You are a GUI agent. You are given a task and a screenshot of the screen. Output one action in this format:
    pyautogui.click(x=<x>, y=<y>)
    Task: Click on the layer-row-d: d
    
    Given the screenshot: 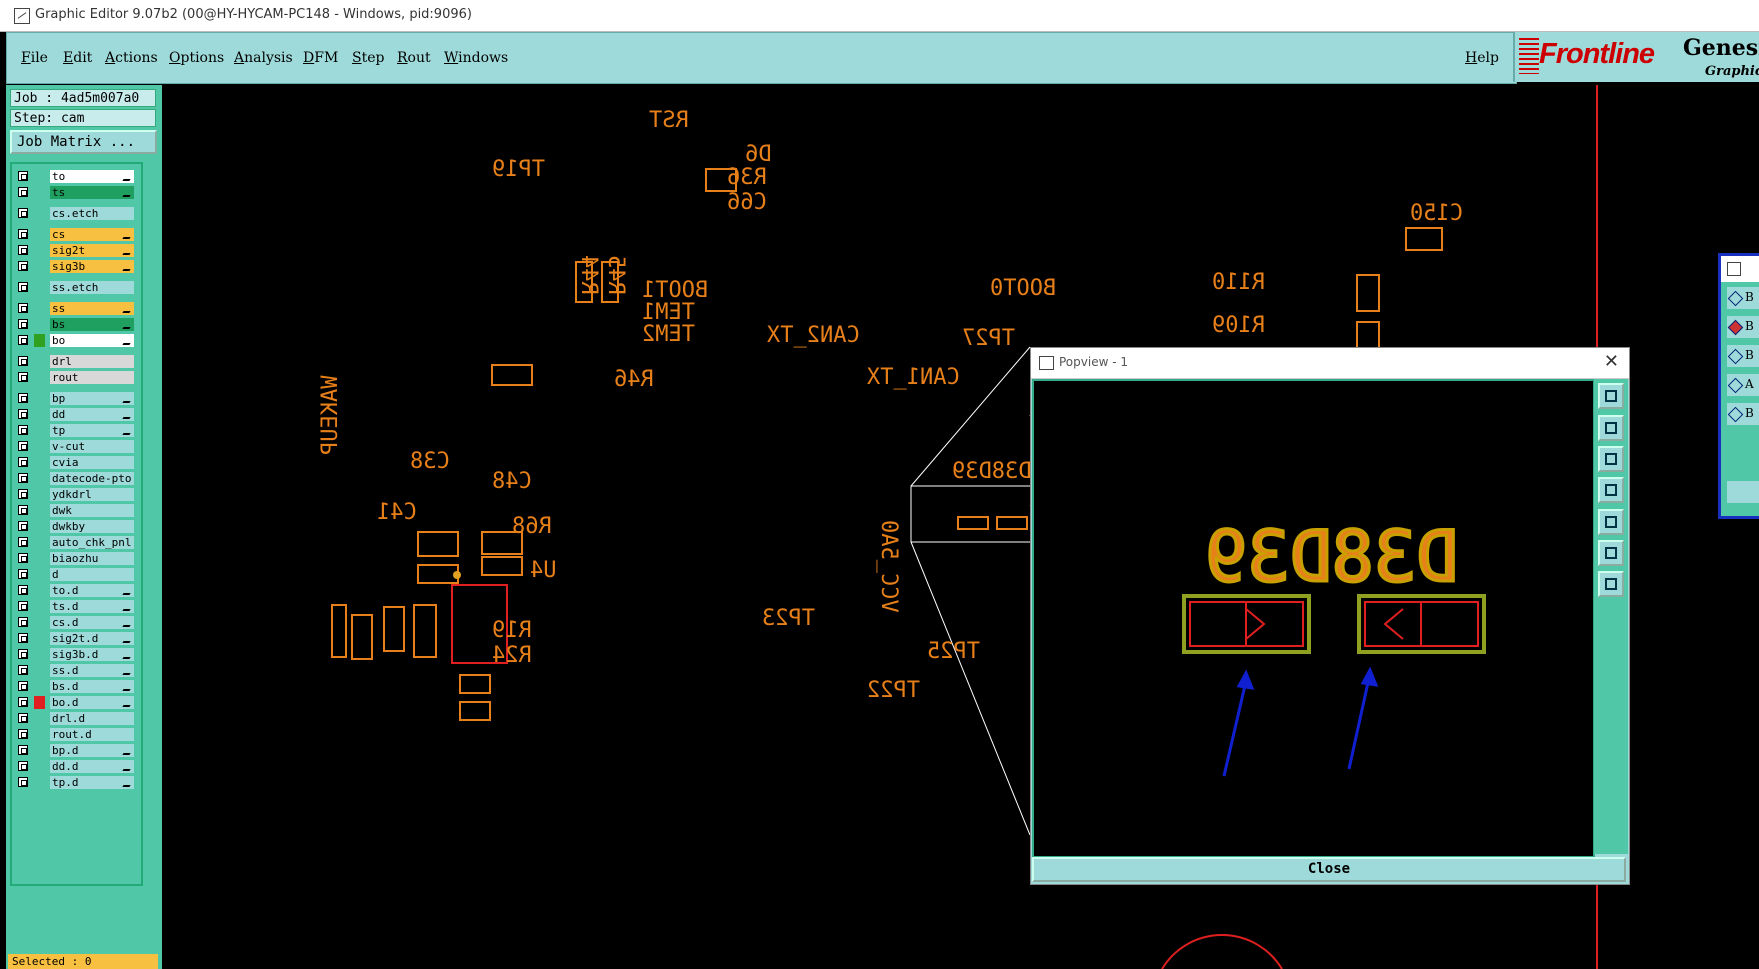 What is the action you would take?
    pyautogui.click(x=76, y=575)
    